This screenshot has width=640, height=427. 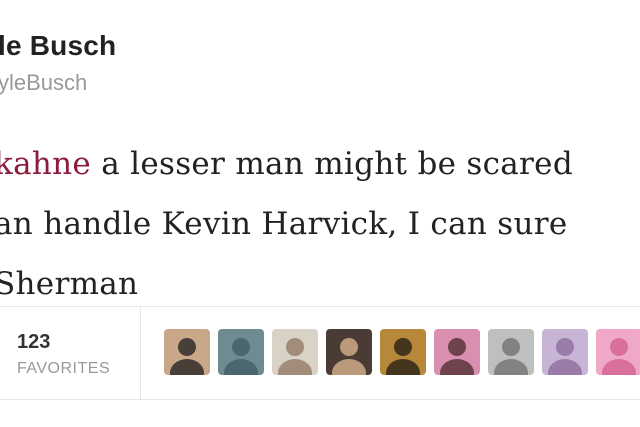 I want to click on tweet-text-line: an handle Kevin Harvick, I can sure, so click(x=320, y=224).